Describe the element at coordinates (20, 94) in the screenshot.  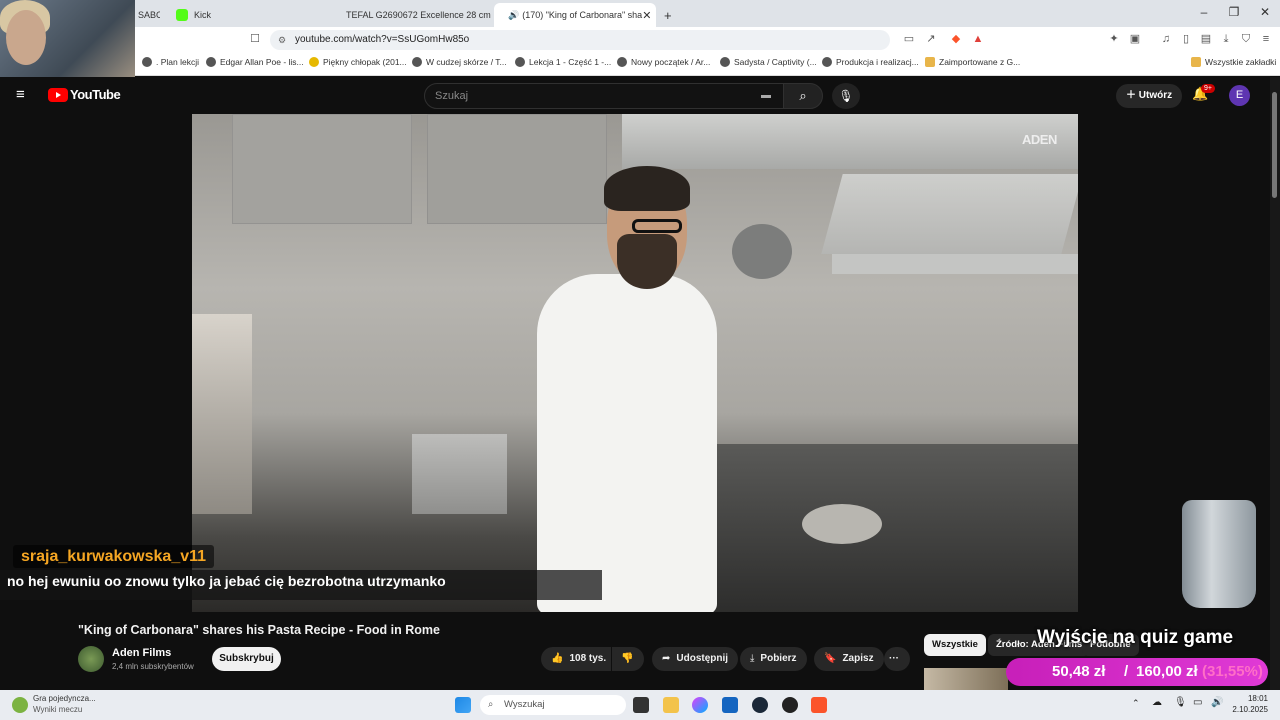
I see `hamburger-menu-icon: ≡` at that location.